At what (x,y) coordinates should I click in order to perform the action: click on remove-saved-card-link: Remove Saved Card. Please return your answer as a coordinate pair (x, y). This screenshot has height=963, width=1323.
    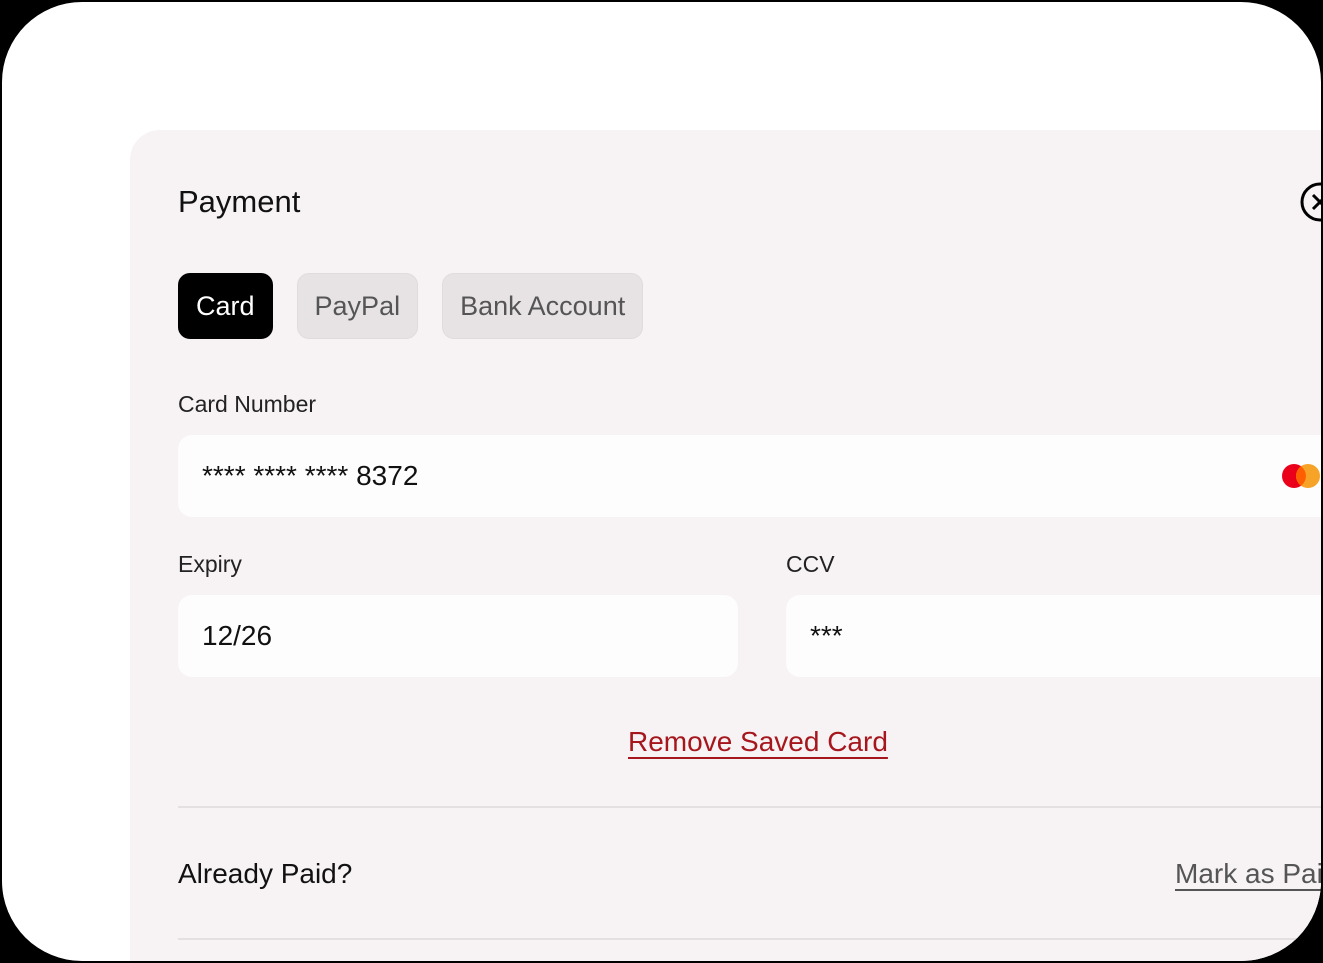
    Looking at the image, I should click on (758, 742).